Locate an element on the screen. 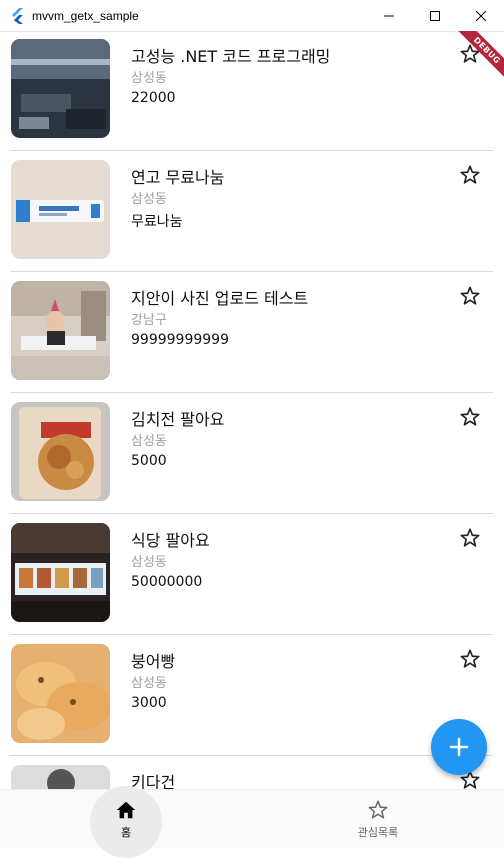  item-location: 강남구 is located at coordinates (149, 320).